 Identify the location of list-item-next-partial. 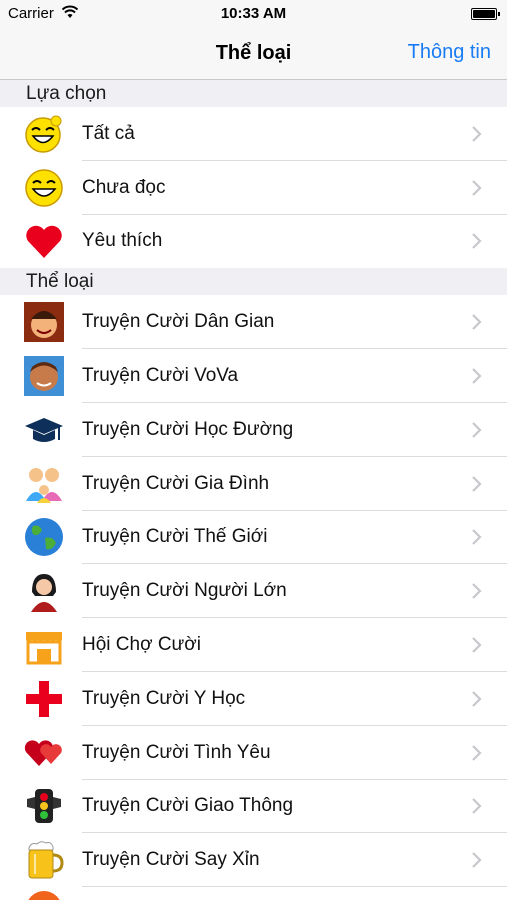
(253, 893).